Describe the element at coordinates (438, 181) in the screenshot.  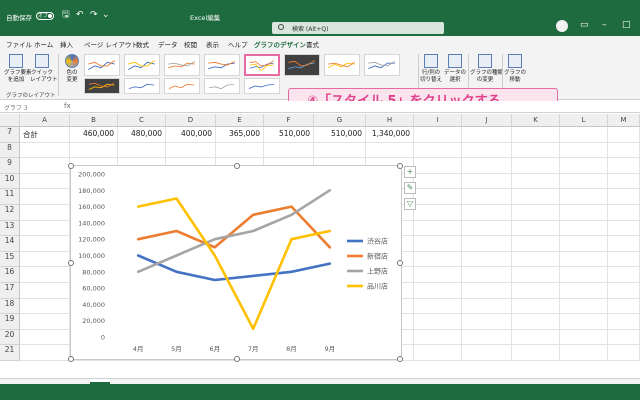
I see `cell-I10` at that location.